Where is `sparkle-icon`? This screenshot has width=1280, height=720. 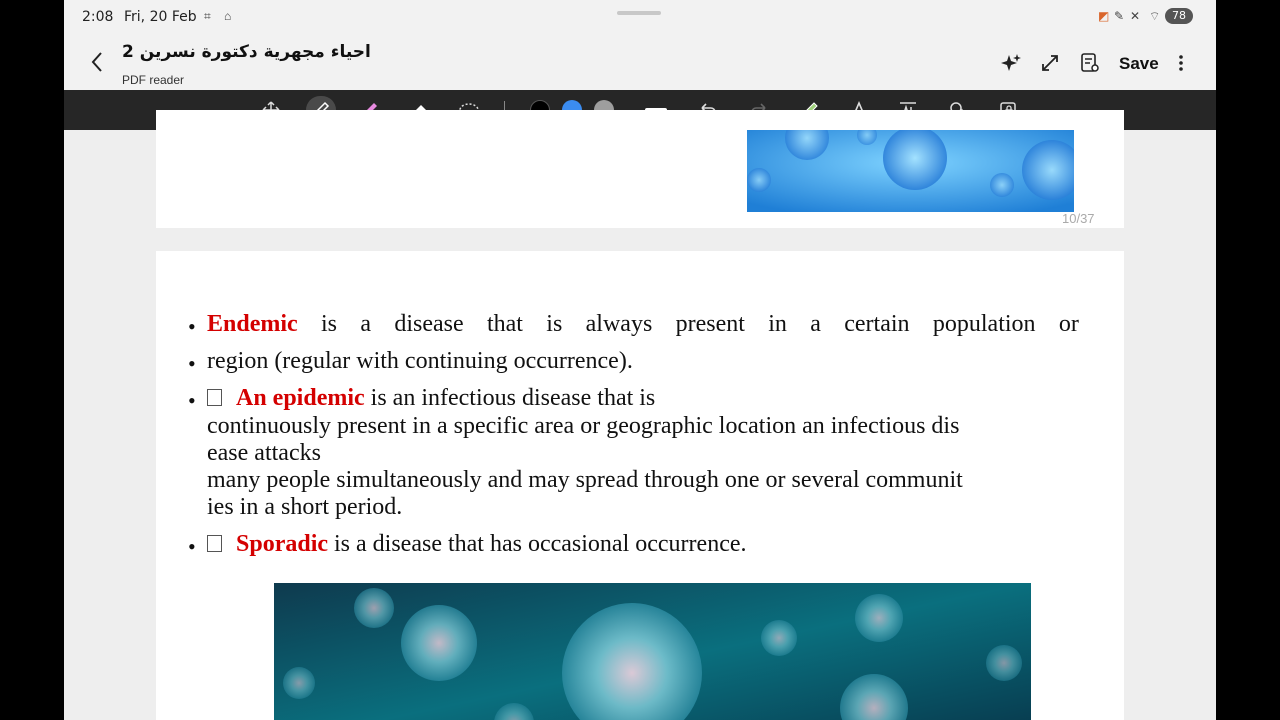
sparkle-icon is located at coordinates (1011, 62).